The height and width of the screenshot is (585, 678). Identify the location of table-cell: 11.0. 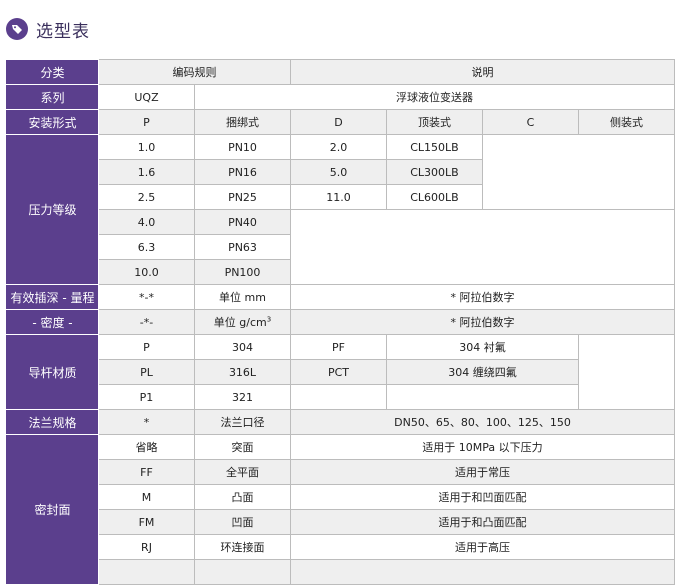
(338, 197).